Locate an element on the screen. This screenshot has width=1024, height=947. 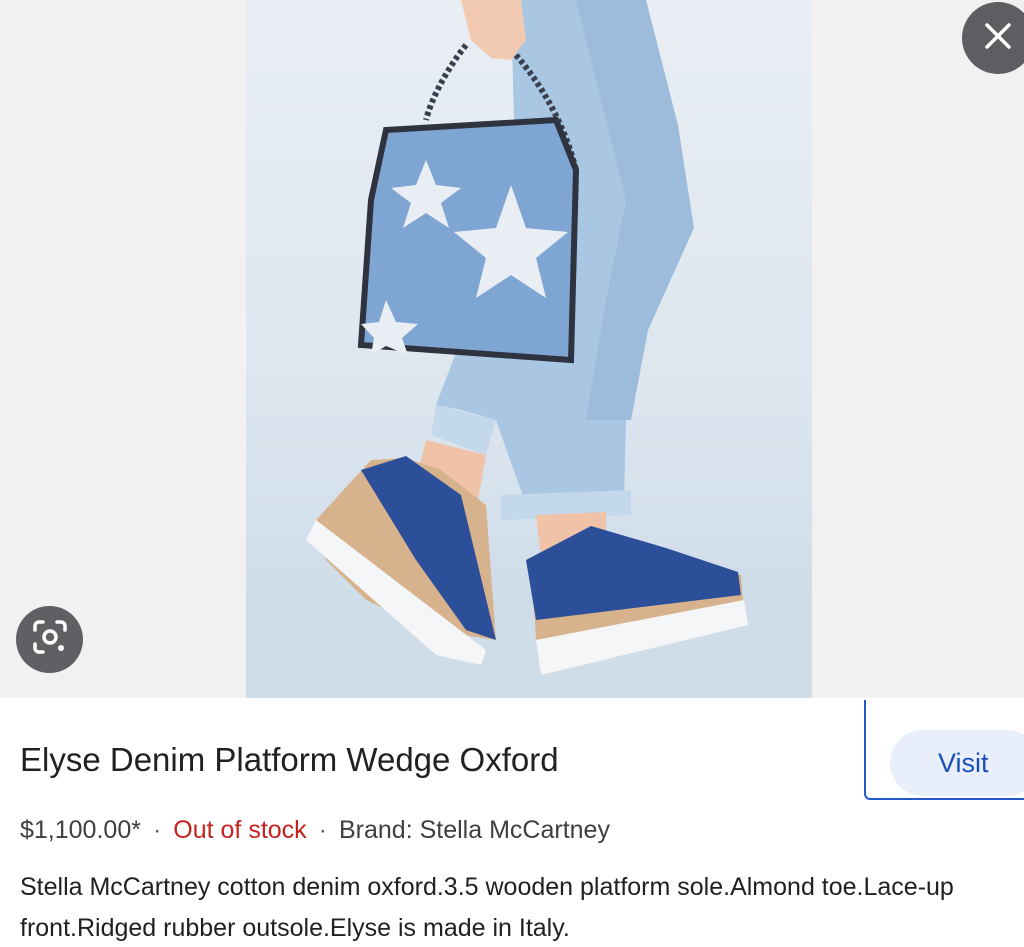
lens-button is located at coordinates (49, 639).